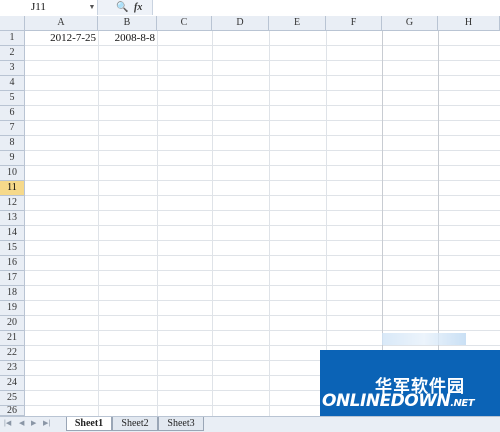 Image resolution: width=500 pixels, height=432 pixels. What do you see at coordinates (12, 113) in the screenshot?
I see `row-header: 6` at bounding box center [12, 113].